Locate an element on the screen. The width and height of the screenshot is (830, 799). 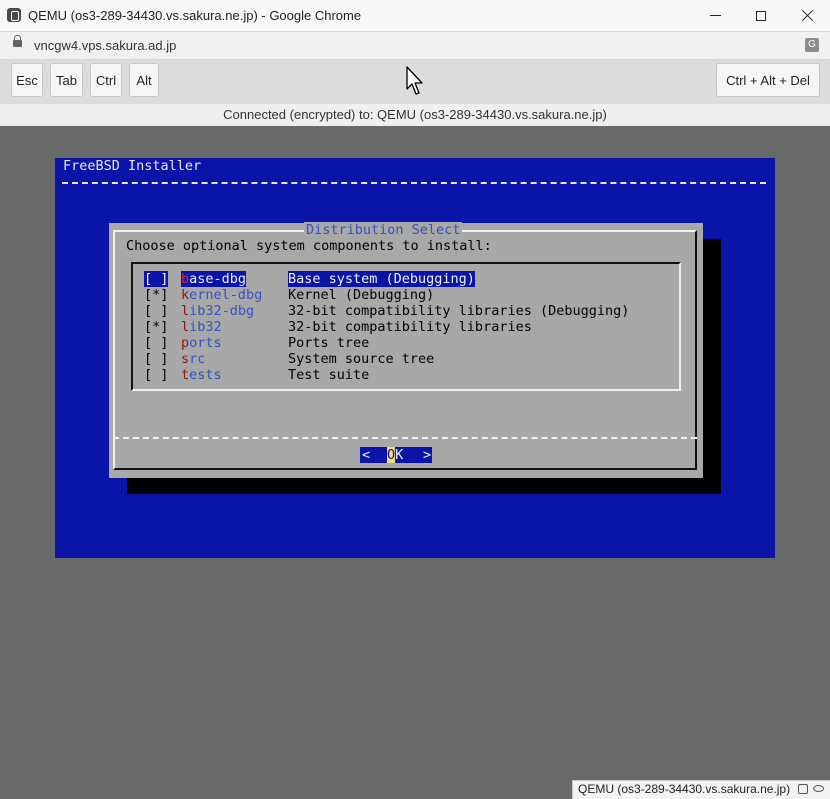
qemu-app-icon is located at coordinates (14, 15).